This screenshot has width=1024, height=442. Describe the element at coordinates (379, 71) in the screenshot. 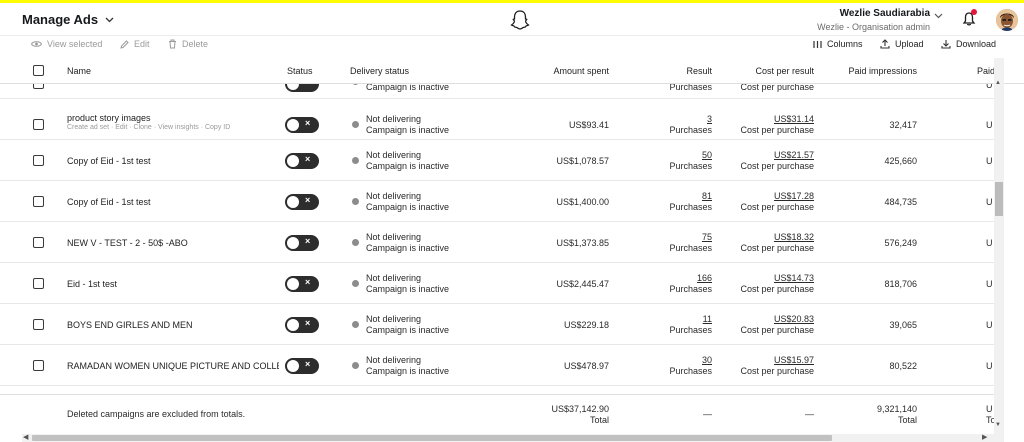

I see `col-delivery-status: Delivery status` at that location.